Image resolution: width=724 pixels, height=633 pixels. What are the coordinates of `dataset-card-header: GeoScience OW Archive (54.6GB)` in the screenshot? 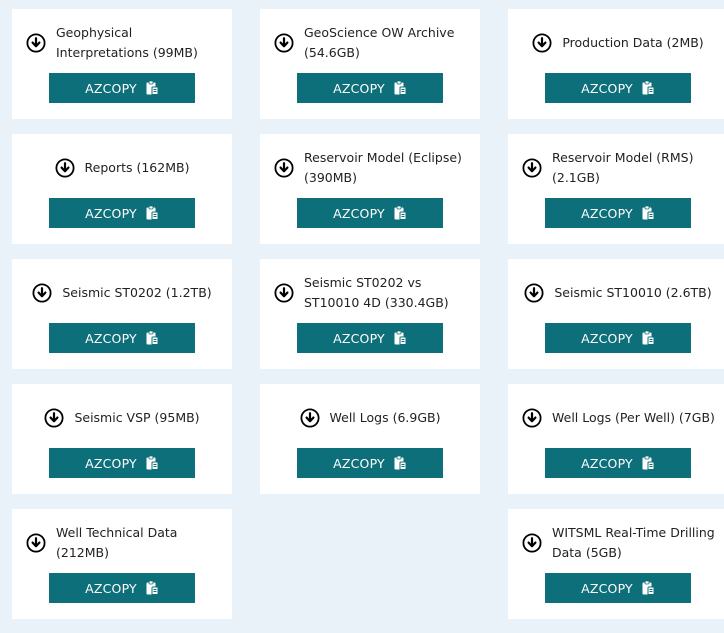 It's located at (370, 43).